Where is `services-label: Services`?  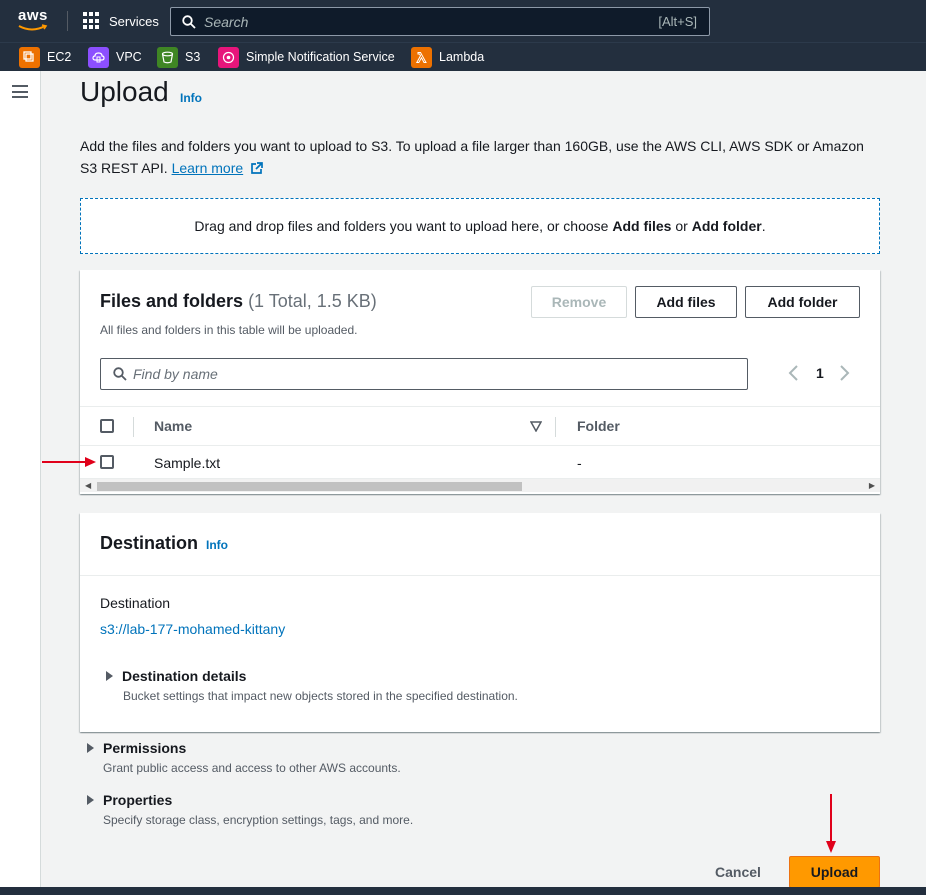
services-label: Services is located at coordinates (134, 21).